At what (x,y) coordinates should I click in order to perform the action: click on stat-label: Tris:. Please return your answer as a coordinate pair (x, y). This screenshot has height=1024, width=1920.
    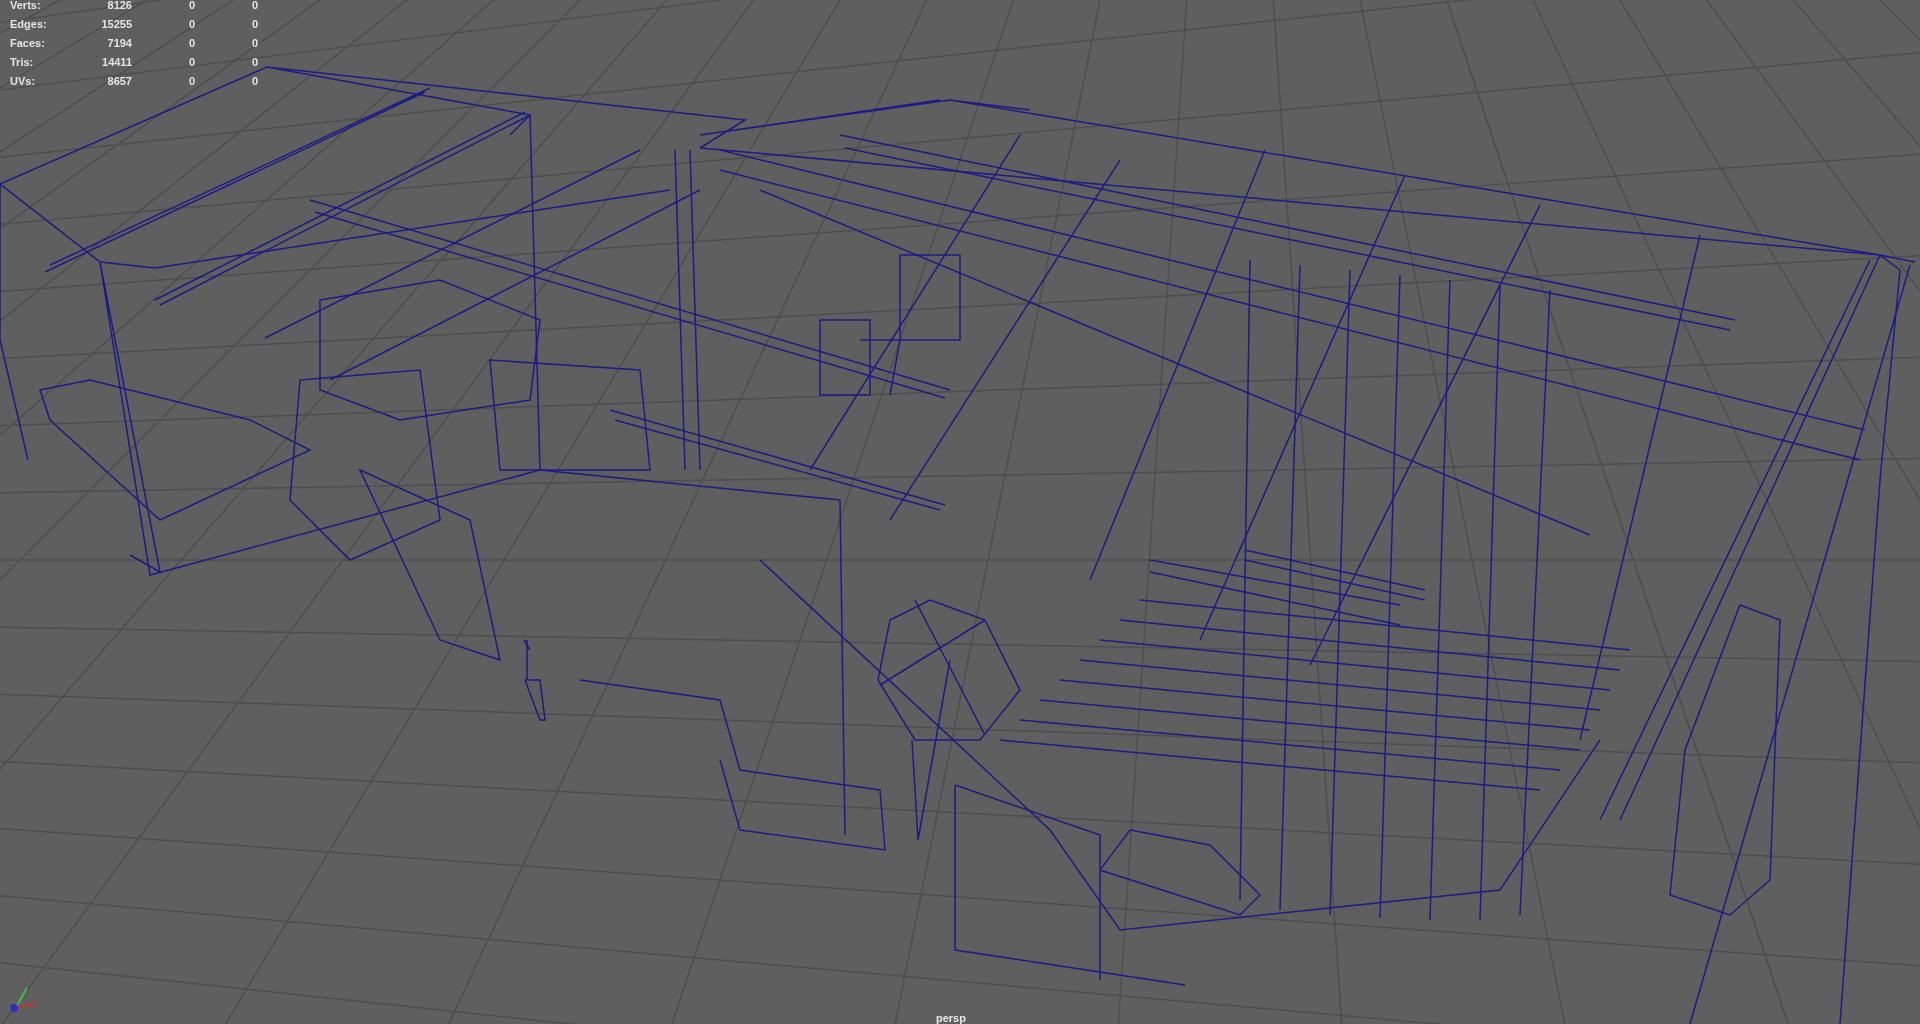
    Looking at the image, I should click on (22, 63).